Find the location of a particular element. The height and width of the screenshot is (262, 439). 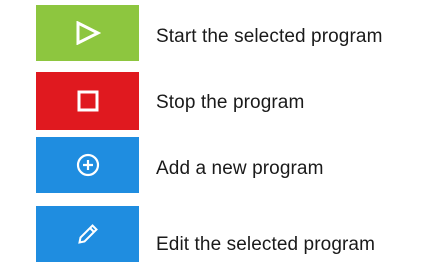

legend-row-add: Add a new program is located at coordinates (180, 165).